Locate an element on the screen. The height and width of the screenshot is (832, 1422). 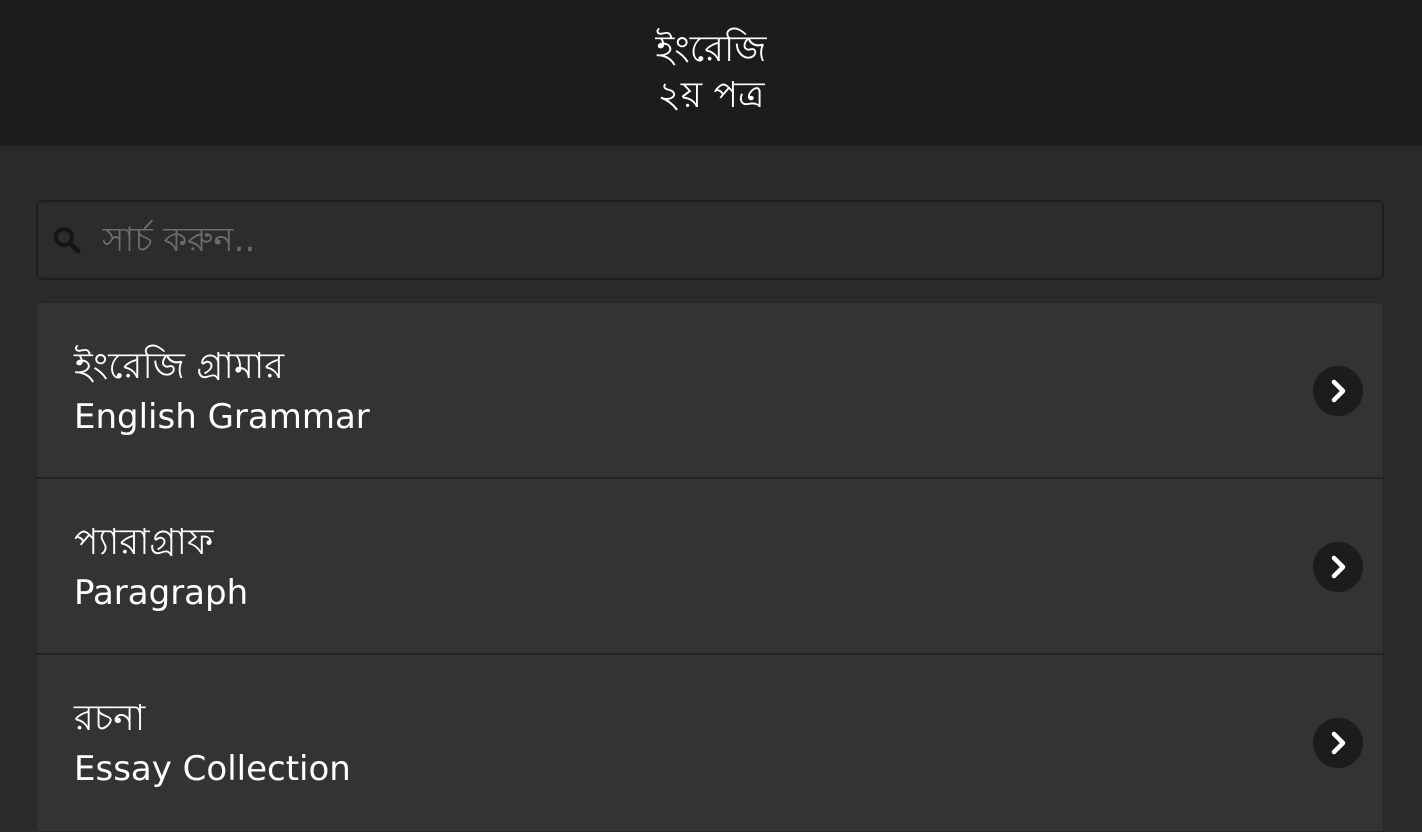
header-title-line1: ইংরেজি is located at coordinates (711, 49).